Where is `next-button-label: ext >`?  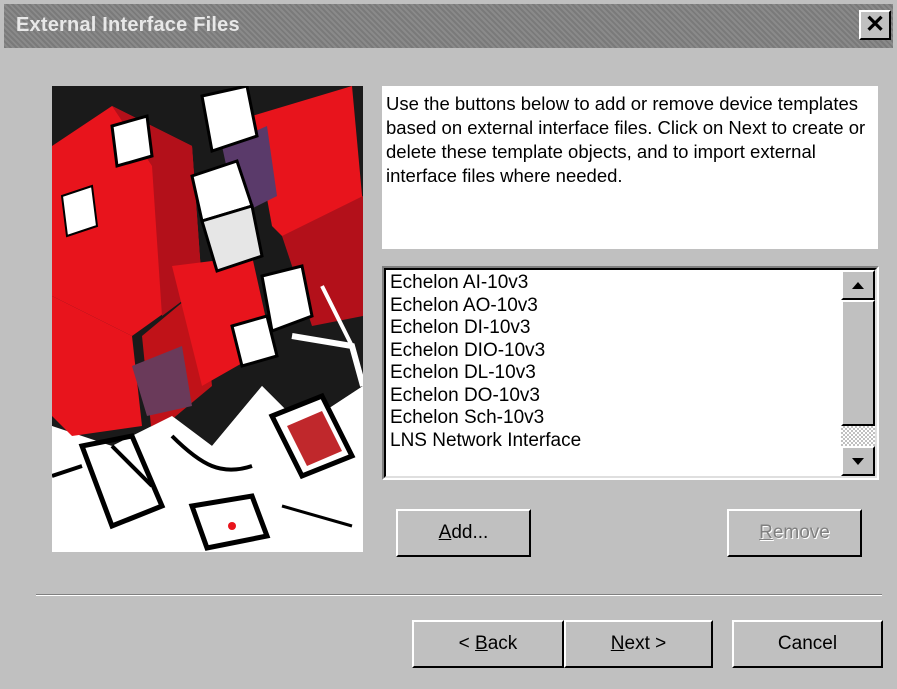 next-button-label: ext > is located at coordinates (645, 643).